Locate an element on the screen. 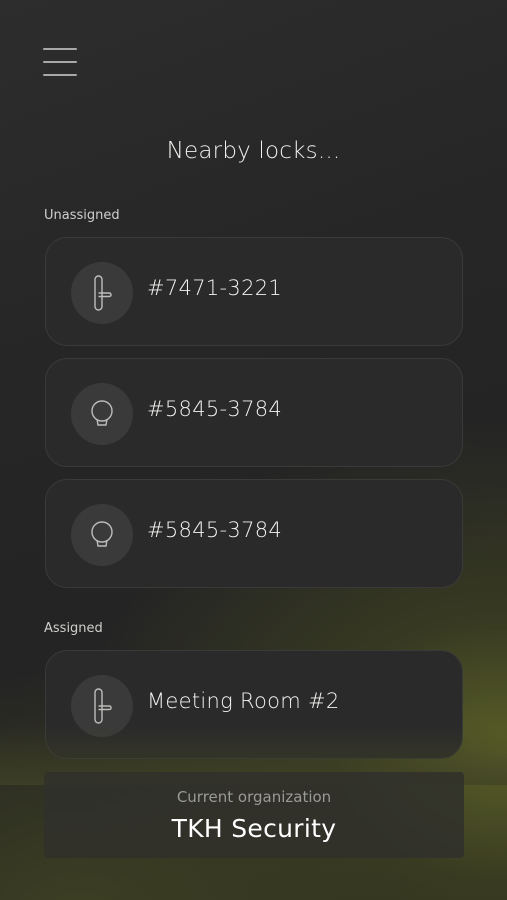 The image size is (507, 900). lock-name: #7471-3221 is located at coordinates (215, 288).